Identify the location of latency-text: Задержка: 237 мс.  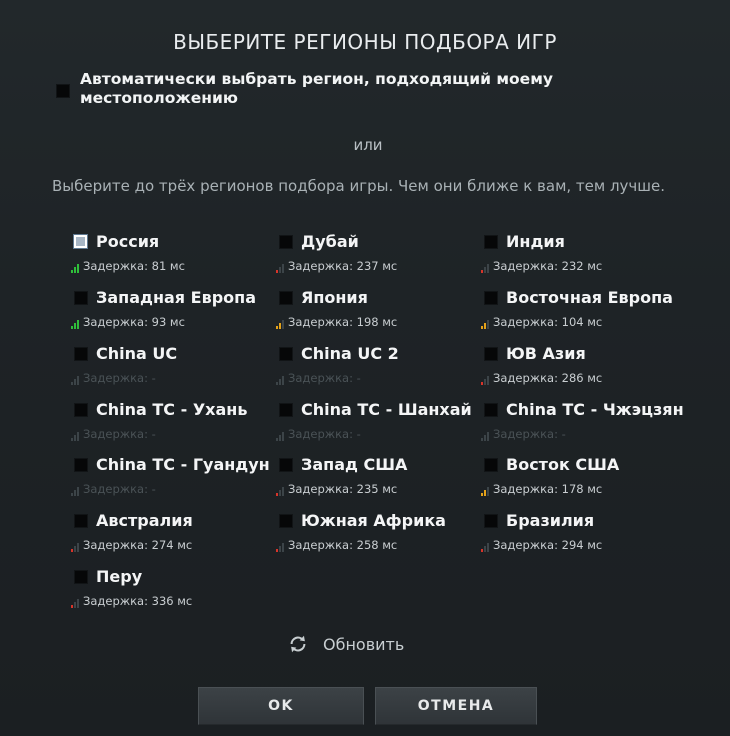
(343, 266).